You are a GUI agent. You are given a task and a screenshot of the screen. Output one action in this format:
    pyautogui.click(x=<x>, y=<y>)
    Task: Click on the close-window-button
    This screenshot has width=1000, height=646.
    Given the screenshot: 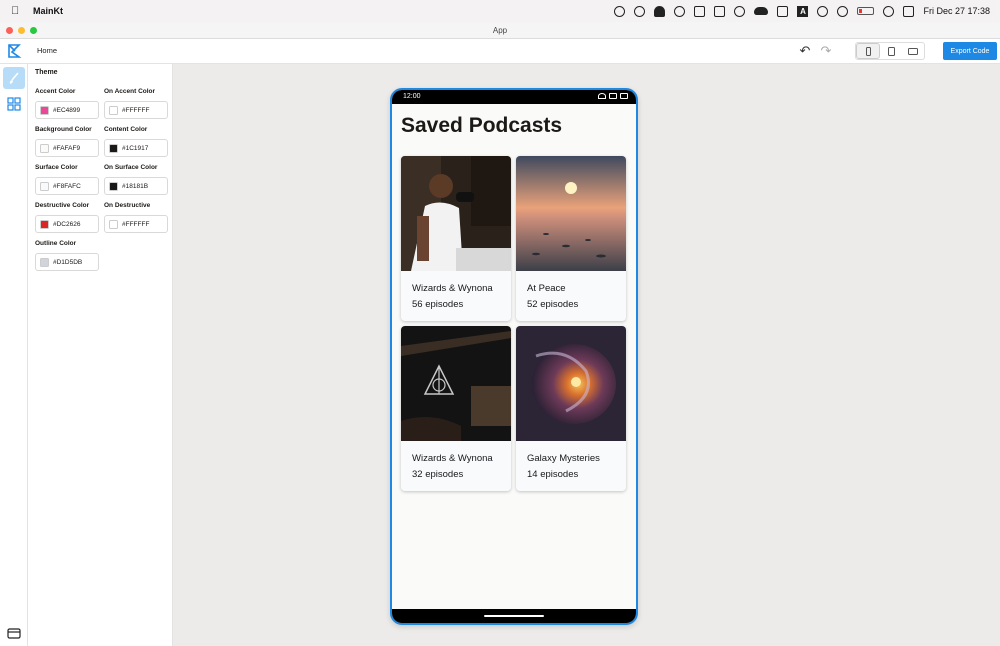 What is the action you would take?
    pyautogui.click(x=9, y=30)
    